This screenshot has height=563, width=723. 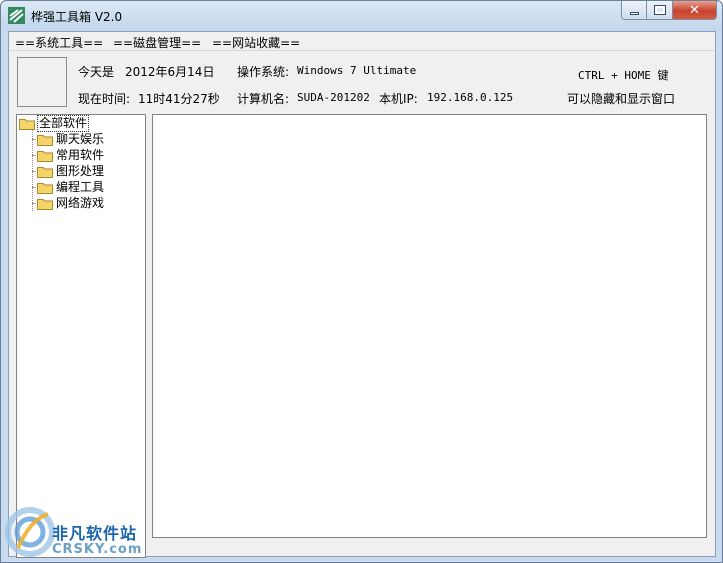 I want to click on ip-value: 192.168.0.125, so click(x=470, y=97).